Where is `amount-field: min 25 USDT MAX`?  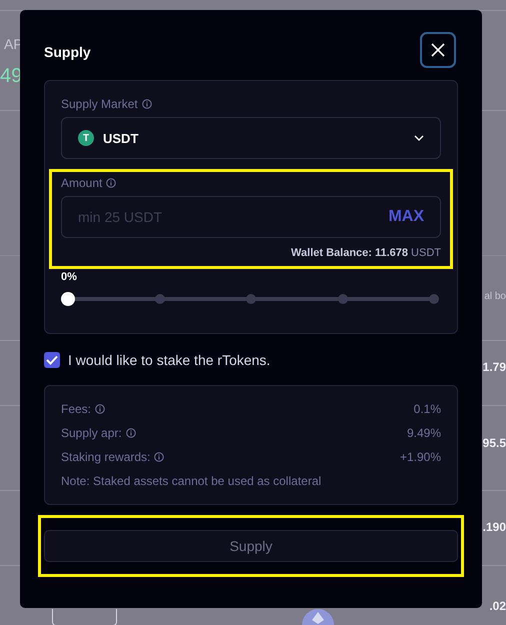 amount-field: min 25 USDT MAX is located at coordinates (251, 217).